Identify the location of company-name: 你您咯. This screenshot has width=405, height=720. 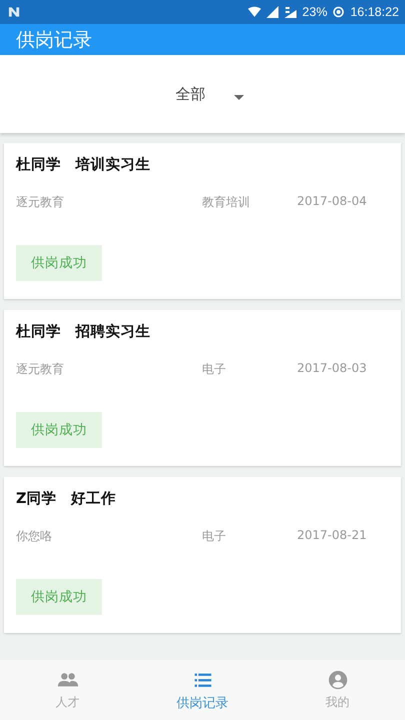
(34, 536).